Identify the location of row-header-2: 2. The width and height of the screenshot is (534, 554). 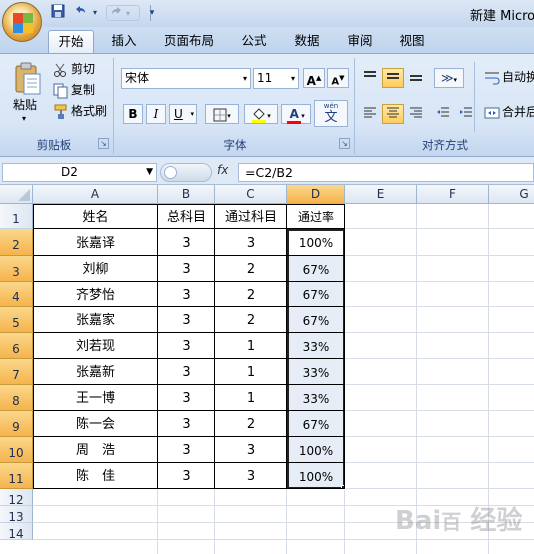
(16, 242).